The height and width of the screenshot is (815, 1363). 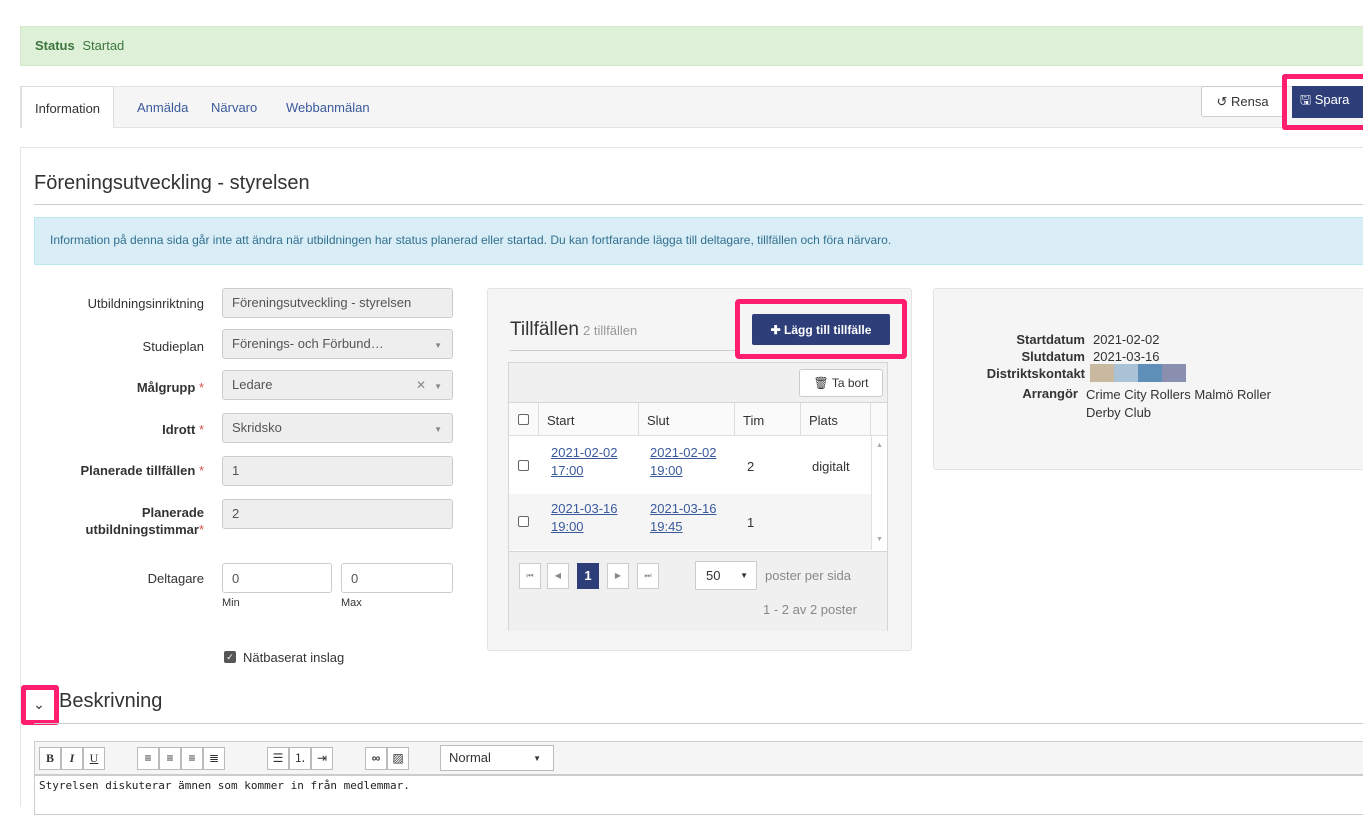 I want to click on deltagare-label: Deltagare, so click(x=175, y=578).